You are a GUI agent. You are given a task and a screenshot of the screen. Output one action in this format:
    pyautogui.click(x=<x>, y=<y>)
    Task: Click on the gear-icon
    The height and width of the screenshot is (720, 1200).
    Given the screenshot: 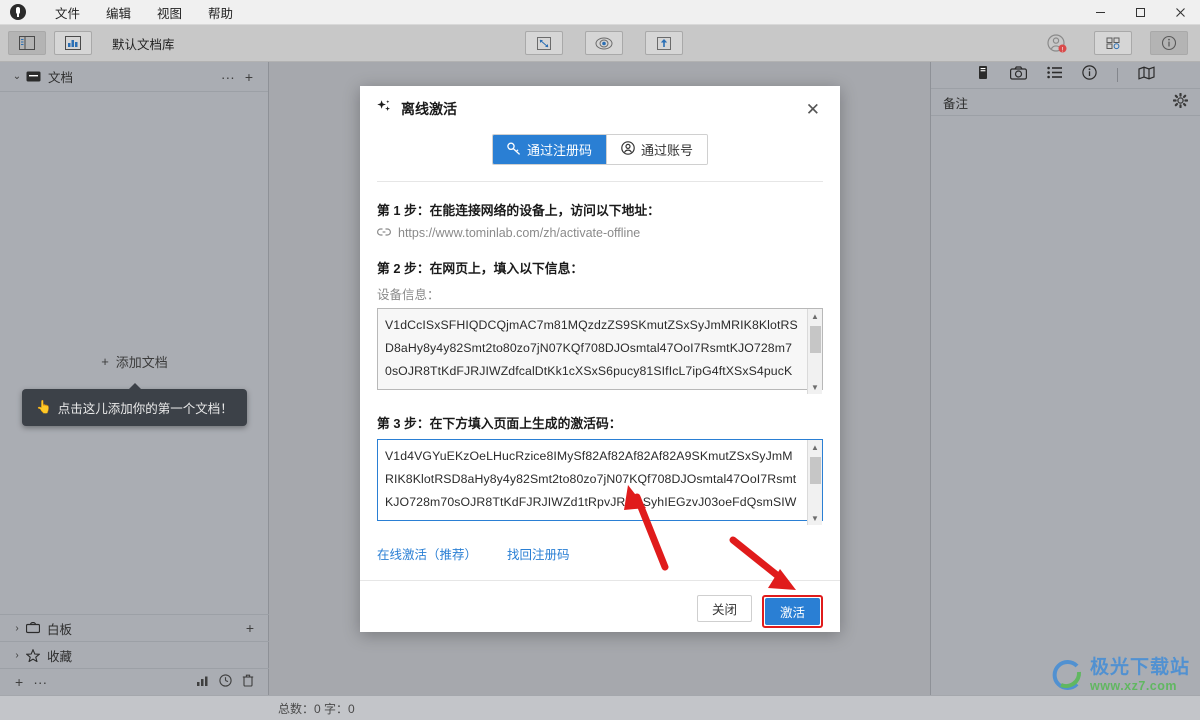 What is the action you would take?
    pyautogui.click(x=1180, y=101)
    